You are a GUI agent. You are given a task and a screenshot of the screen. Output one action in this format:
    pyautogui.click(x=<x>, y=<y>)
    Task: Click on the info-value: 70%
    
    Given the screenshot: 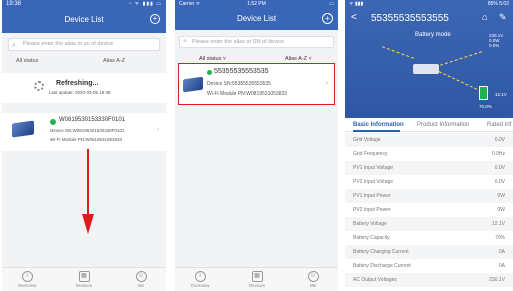 What is the action you would take?
    pyautogui.click(x=499, y=238)
    